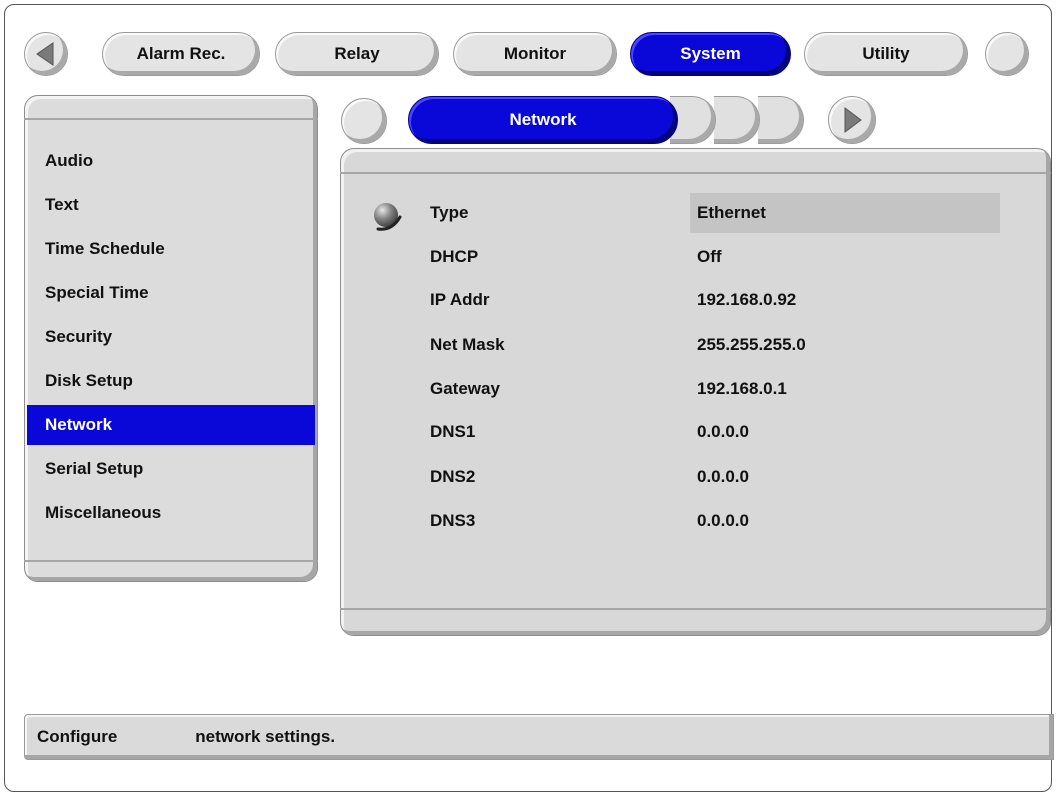 This screenshot has height=796, width=1057. Describe the element at coordinates (89, 380) in the screenshot. I see `sidebar-item-label: Disk Setup` at that location.